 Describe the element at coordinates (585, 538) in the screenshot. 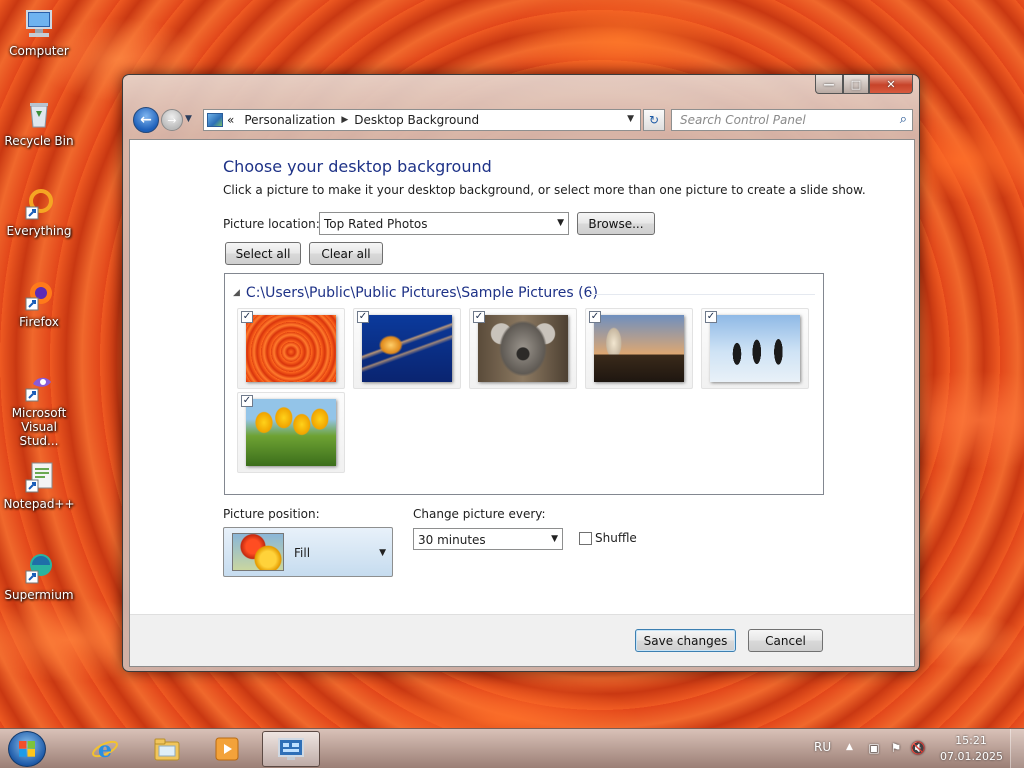

I see `shuffle-checkbox` at that location.